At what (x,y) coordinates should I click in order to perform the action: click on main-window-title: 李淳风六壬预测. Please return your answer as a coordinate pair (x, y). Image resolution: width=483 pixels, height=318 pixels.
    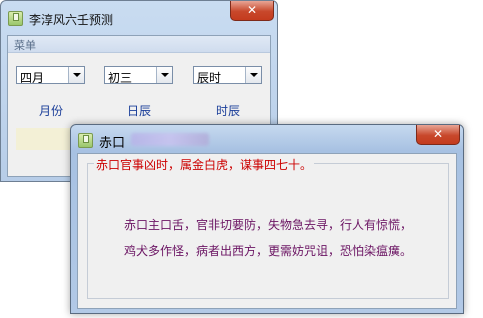
    Looking at the image, I should click on (71, 20).